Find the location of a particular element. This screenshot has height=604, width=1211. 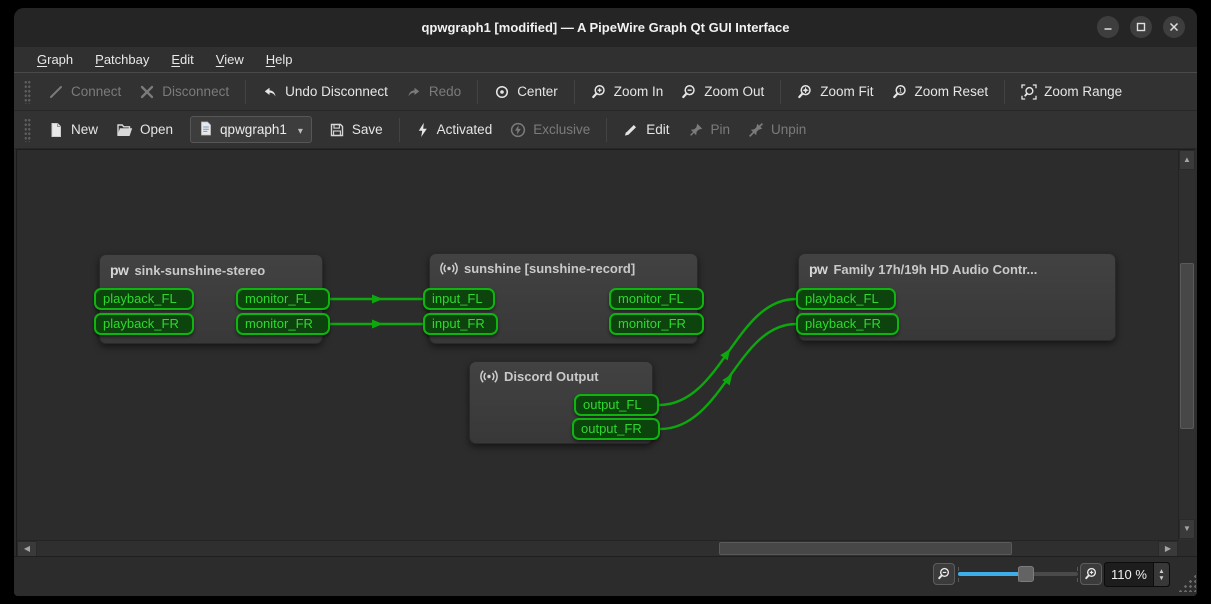

undo-button: Undo Disconnect is located at coordinates (325, 92).